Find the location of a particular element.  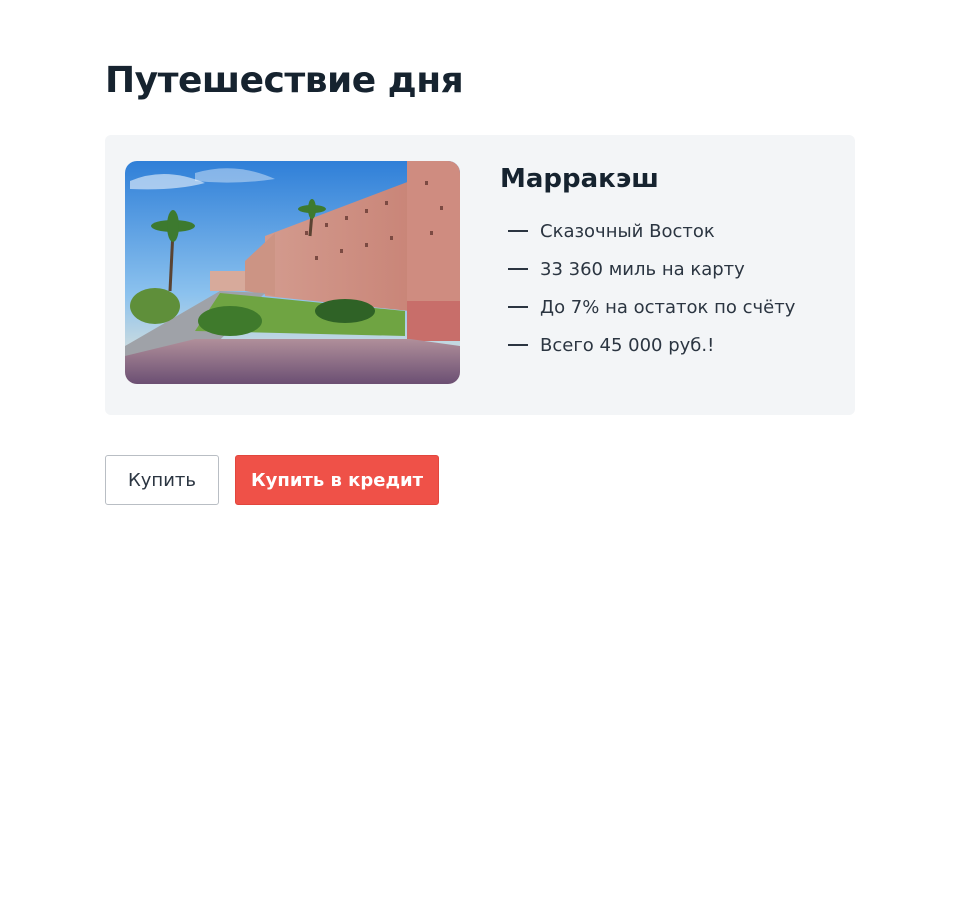

offer-feature-item: Сказочный Восток is located at coordinates (670, 231).